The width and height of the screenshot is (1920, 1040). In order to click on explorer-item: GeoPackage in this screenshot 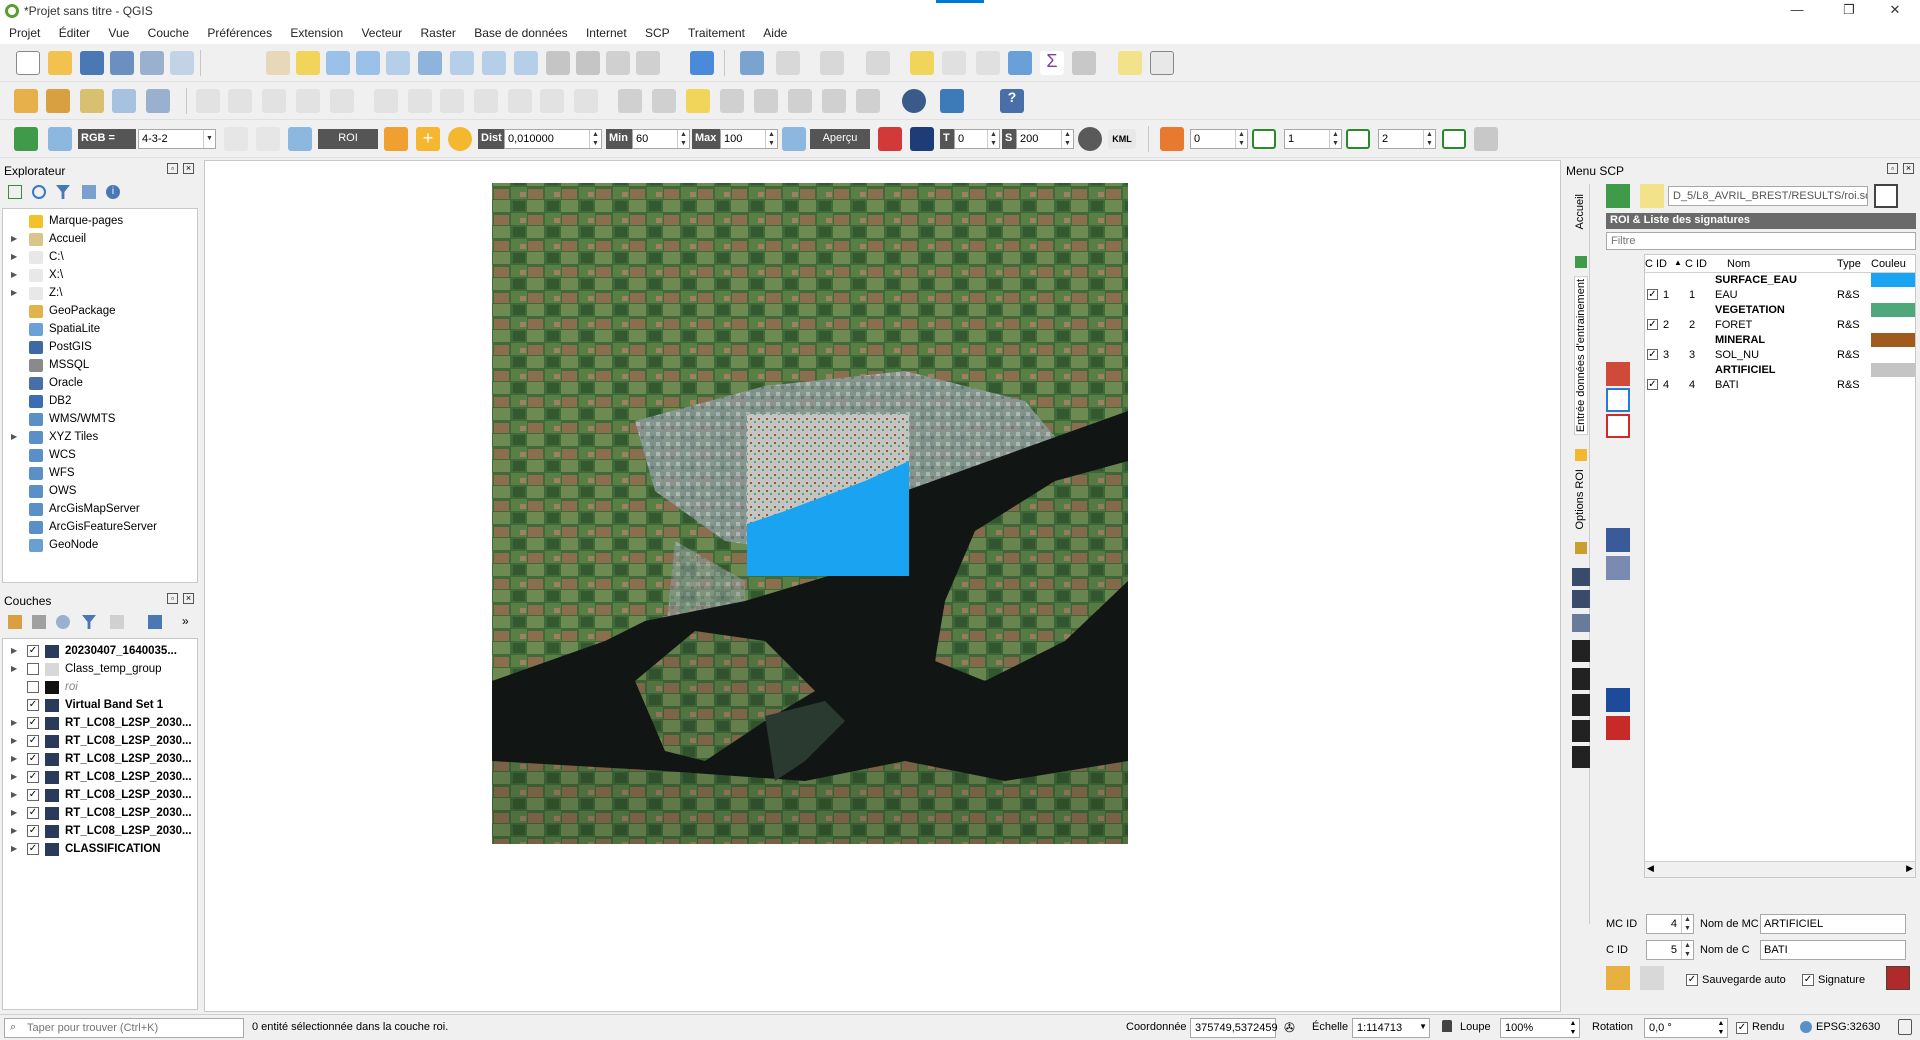, I will do `click(100, 312)`.